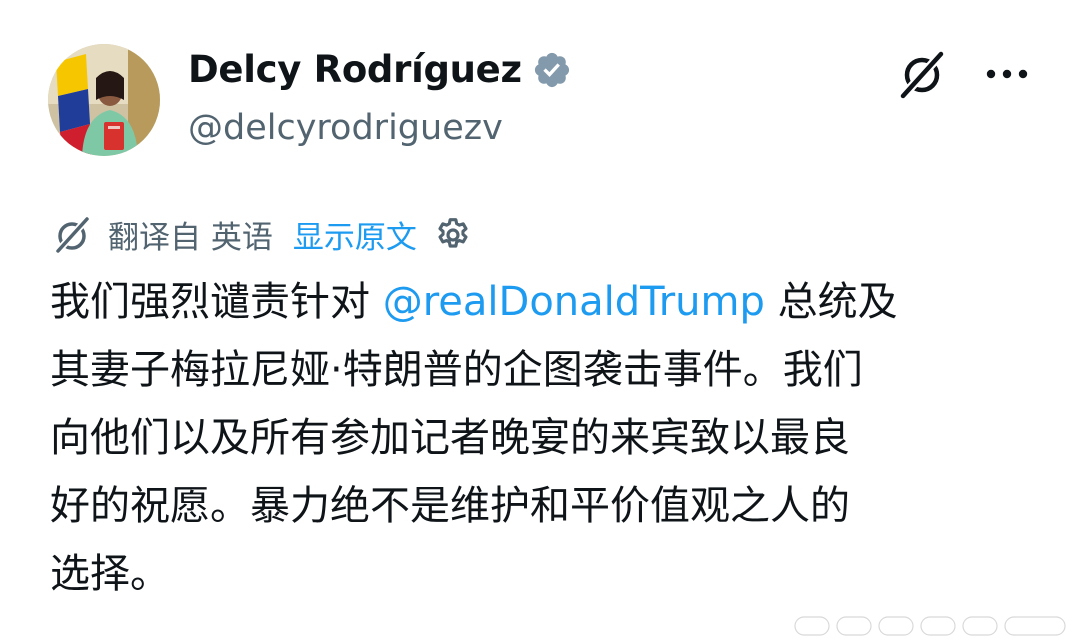 Image resolution: width=1079 pixels, height=644 pixels. Describe the element at coordinates (450, 438) in the screenshot. I see `tweet-line-3: 向他们以及所有参加记者晚宴的来宾致以最良` at that location.